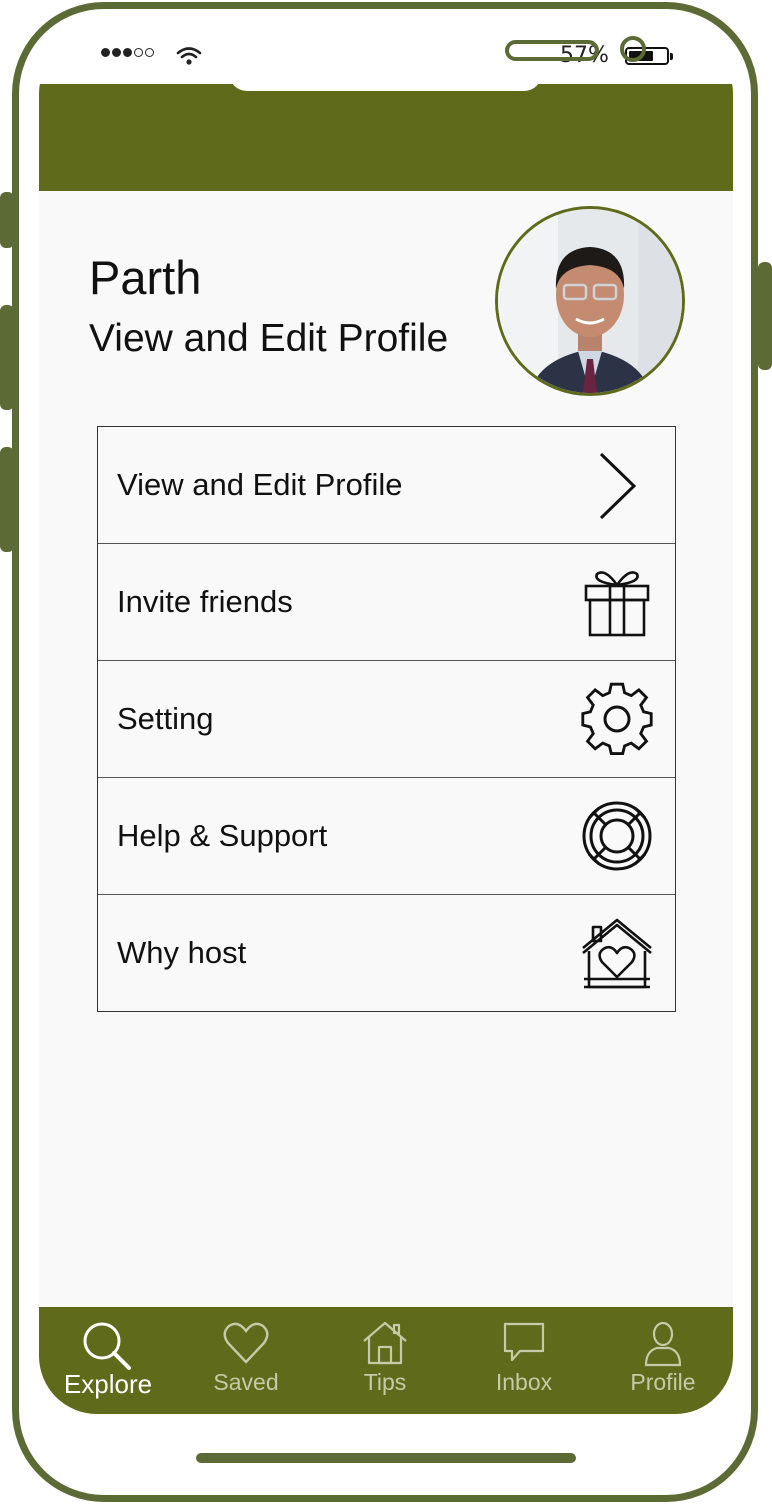 This screenshot has width=772, height=1507. Describe the element at coordinates (222, 835) in the screenshot. I see `menu-item-label: Help & Support` at that location.